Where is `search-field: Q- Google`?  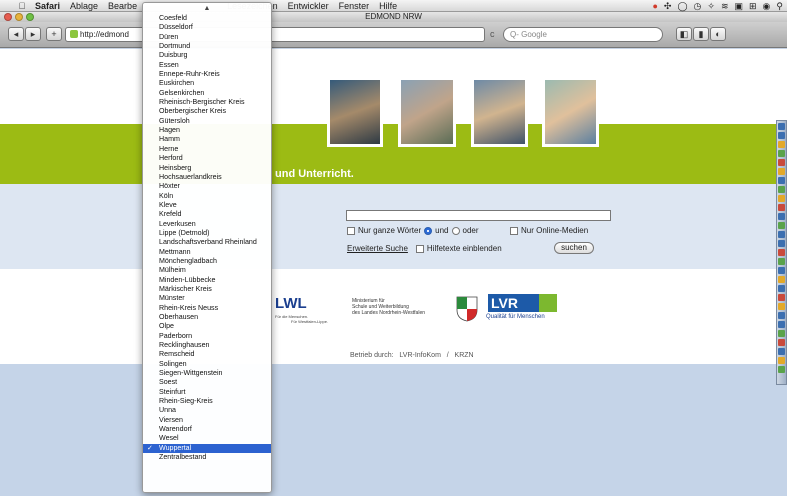 search-field: Q- Google is located at coordinates (583, 34).